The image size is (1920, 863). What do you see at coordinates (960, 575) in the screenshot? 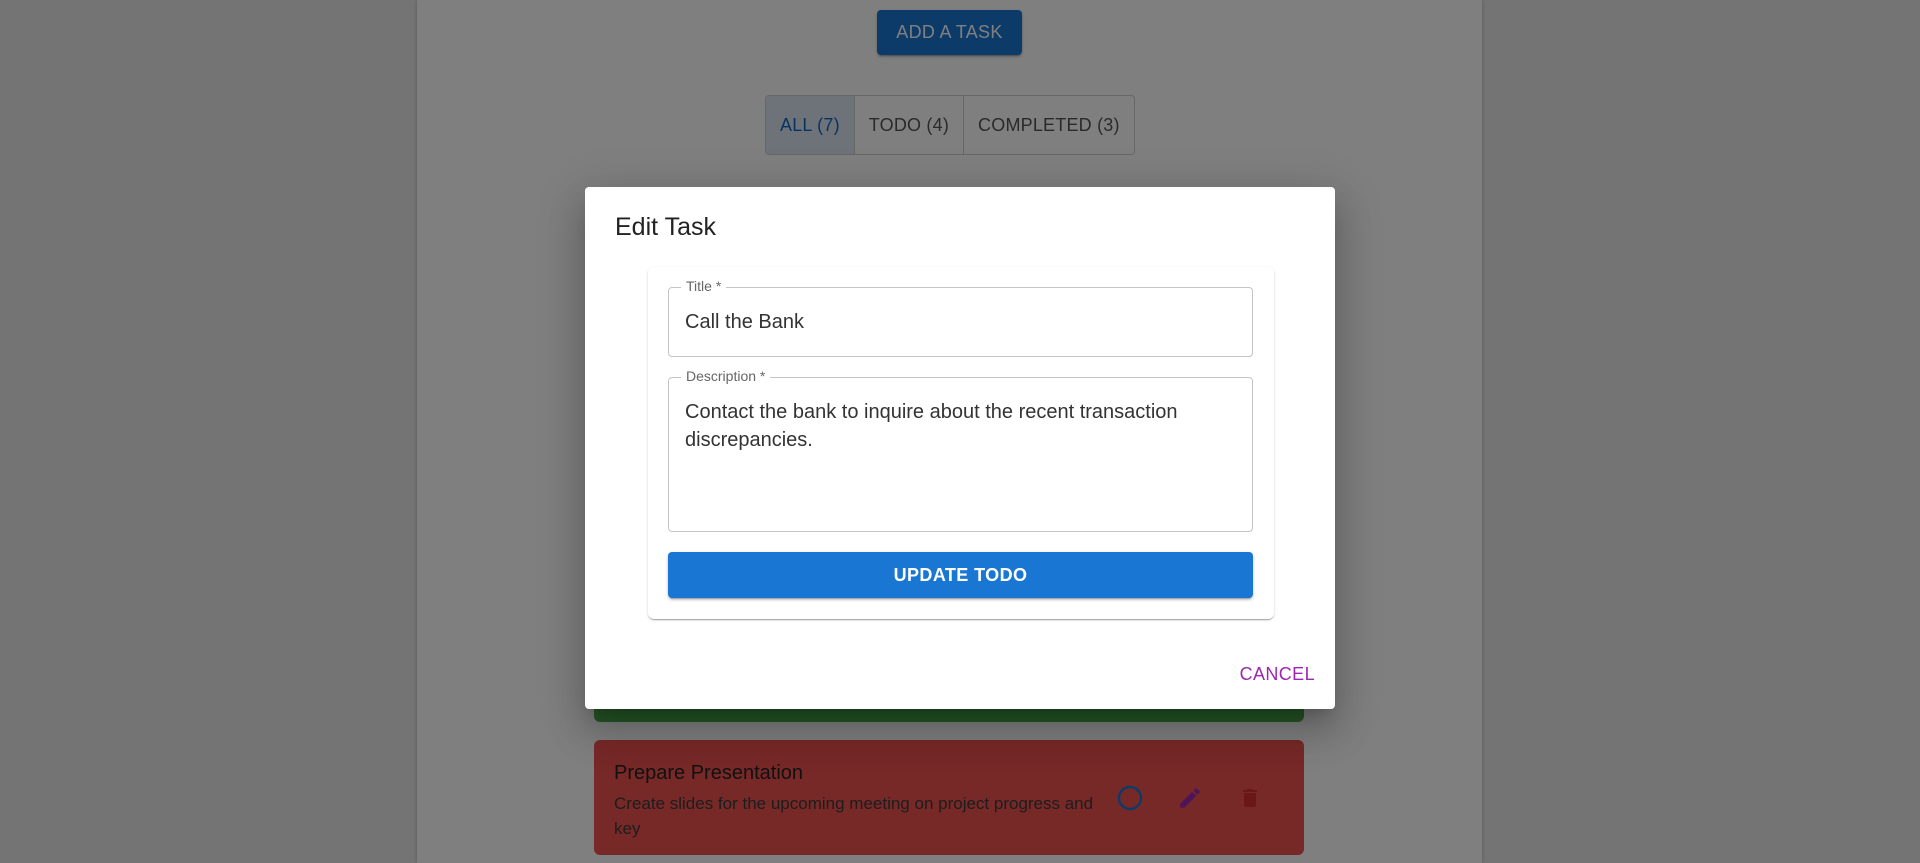
I see `update-todo-button: UPDATE TODO` at bounding box center [960, 575].